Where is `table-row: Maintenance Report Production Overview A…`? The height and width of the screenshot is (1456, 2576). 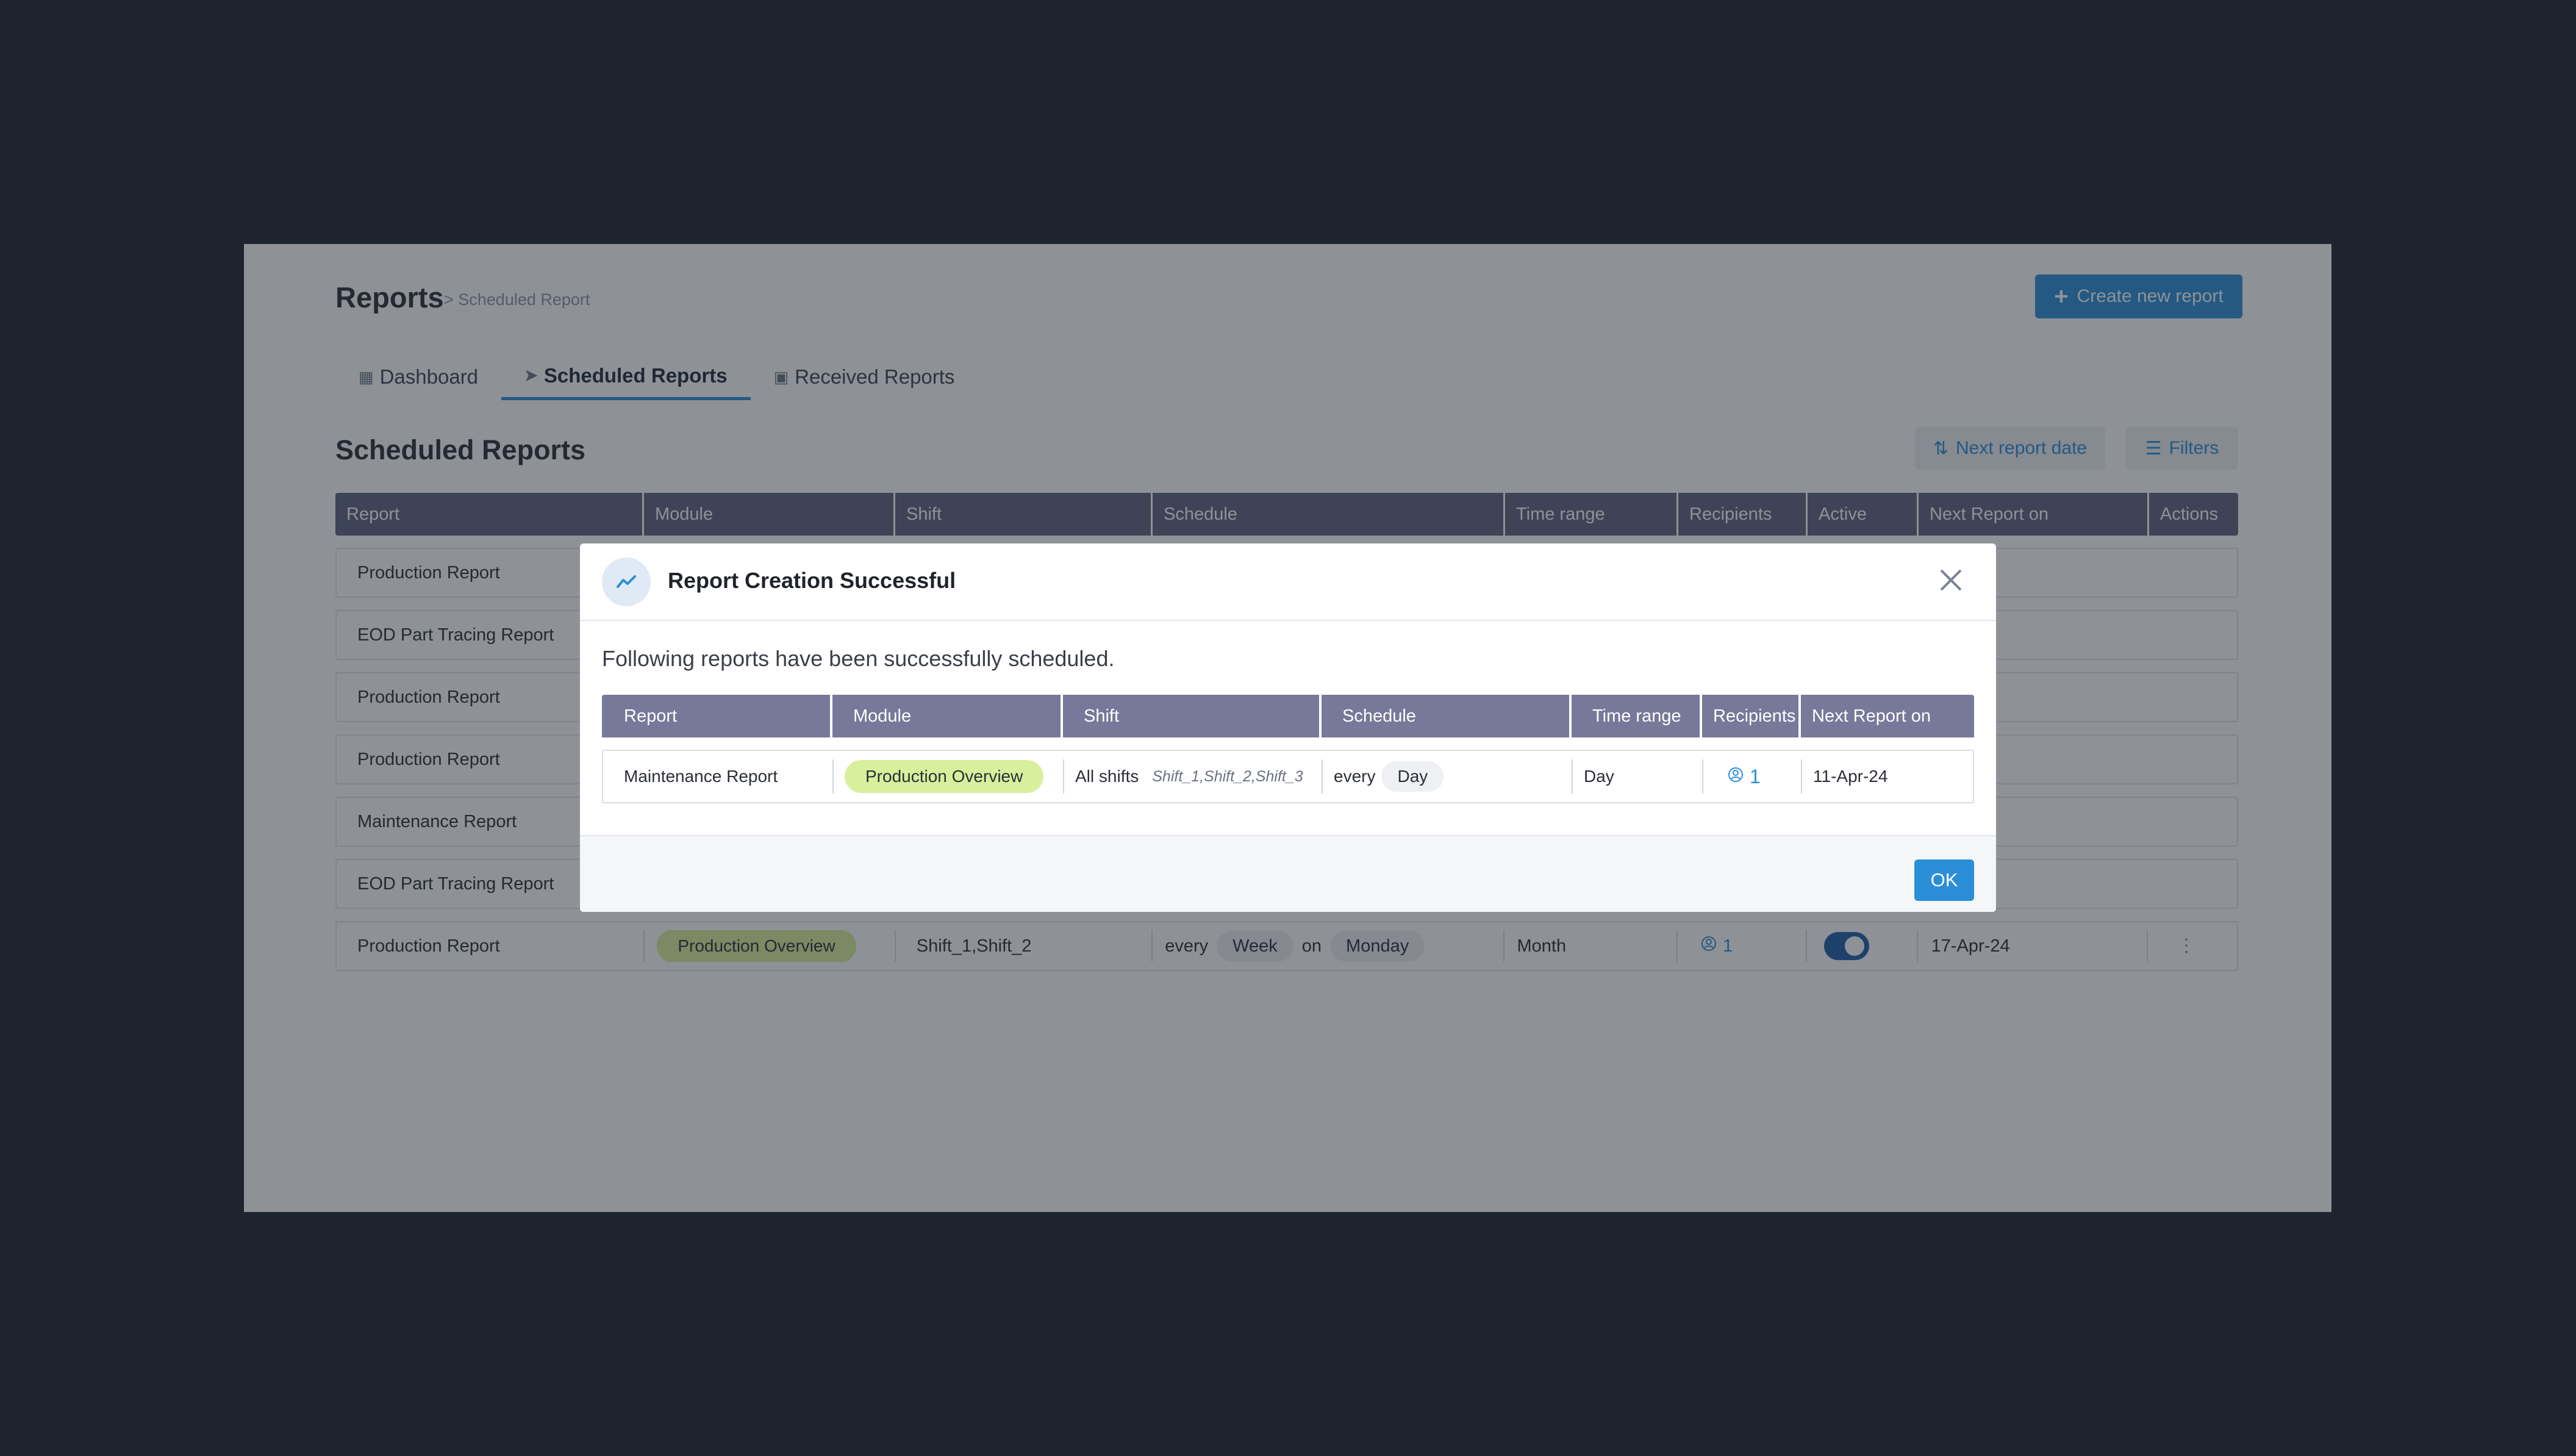
table-row: Maintenance Report Production Overview A… is located at coordinates (1288, 776).